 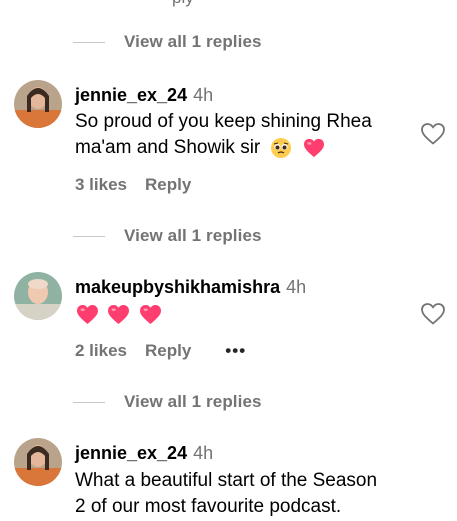 What do you see at coordinates (208, 506) in the screenshot?
I see `comment-line: 2 of our most favourite podcast.` at bounding box center [208, 506].